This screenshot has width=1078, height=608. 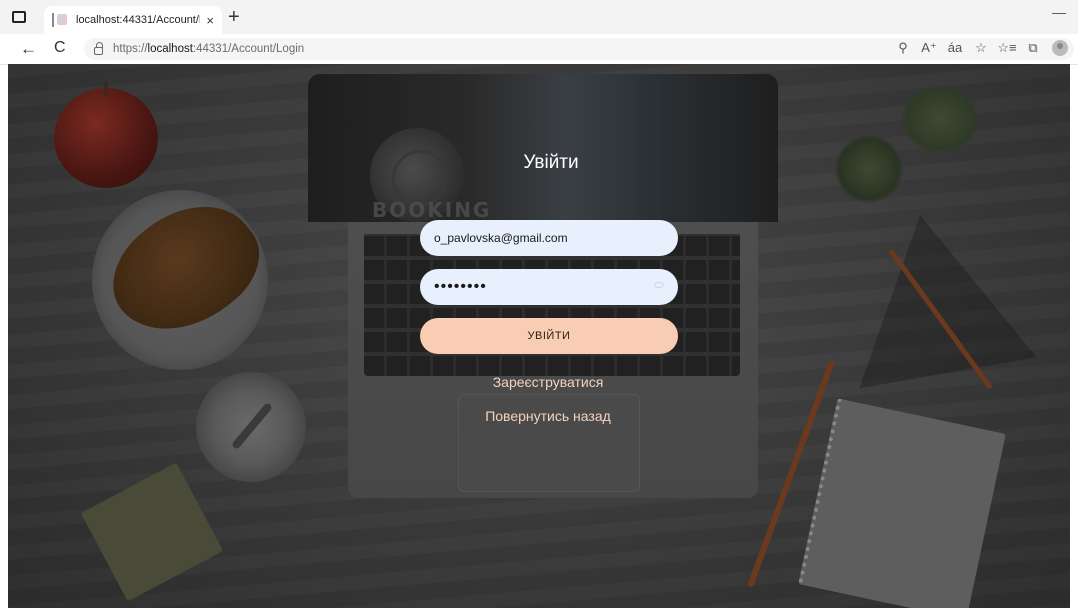 I want to click on minimize-button: —, so click(x=1059, y=12).